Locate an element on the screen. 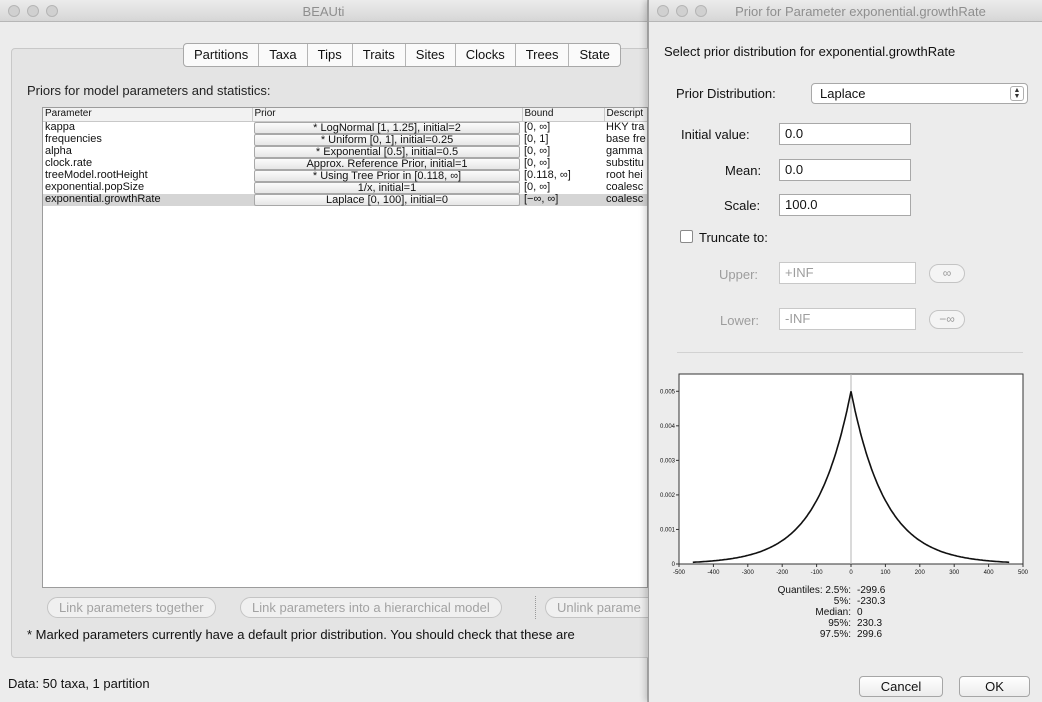 This screenshot has height=702, width=1042. quantile-label: Median: is located at coordinates (833, 612).